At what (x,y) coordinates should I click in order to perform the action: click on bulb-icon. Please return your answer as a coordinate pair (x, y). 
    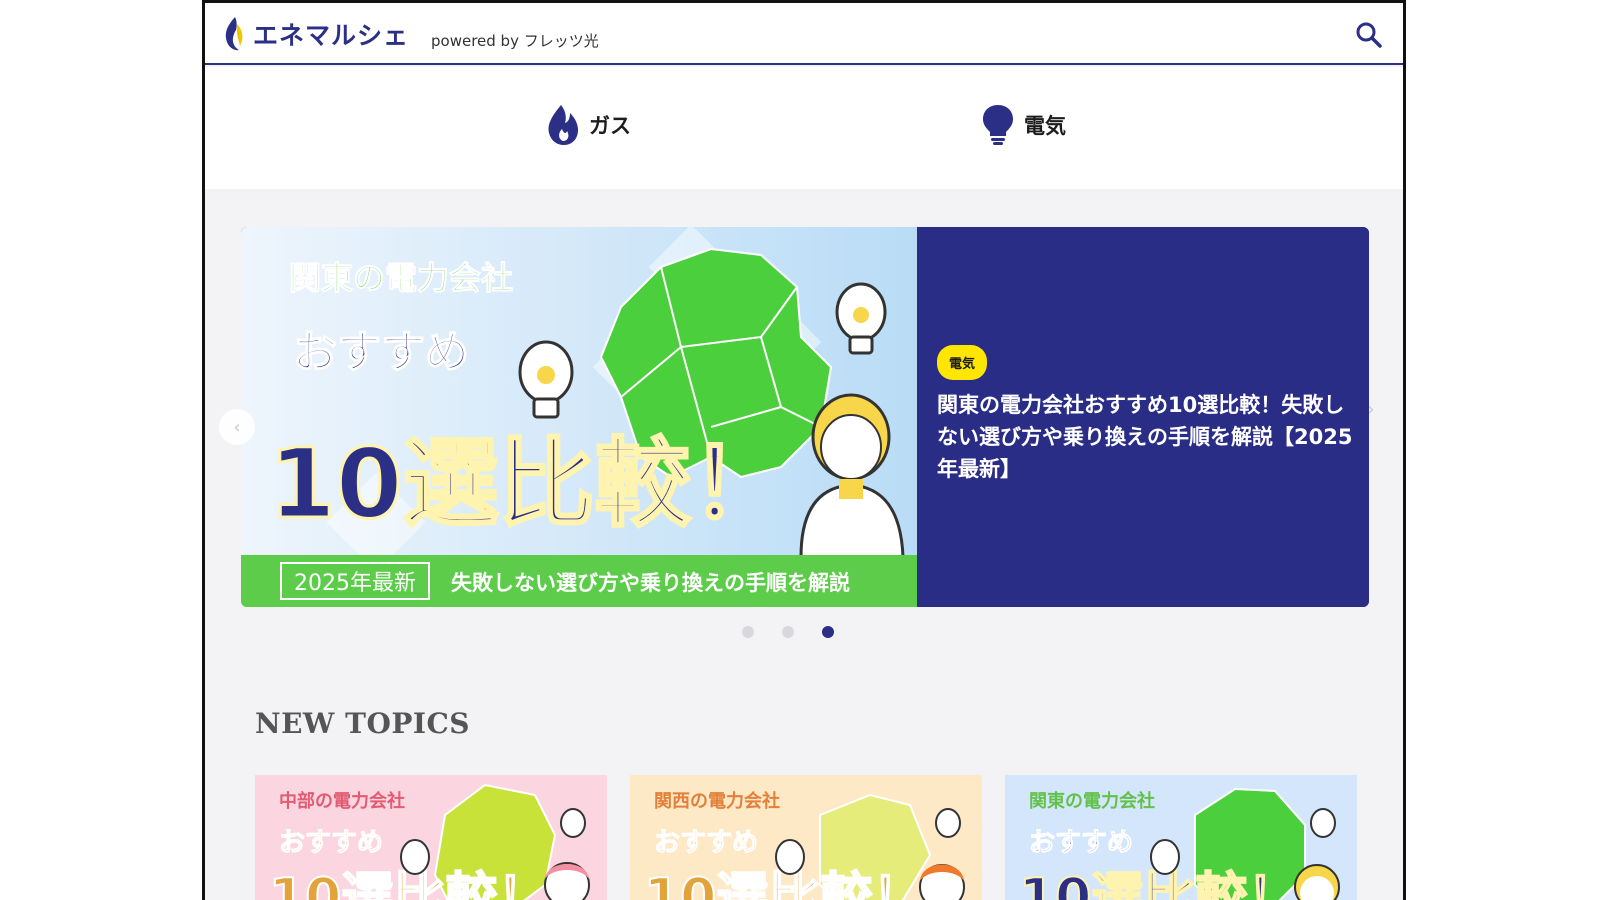
    Looking at the image, I should click on (998, 125).